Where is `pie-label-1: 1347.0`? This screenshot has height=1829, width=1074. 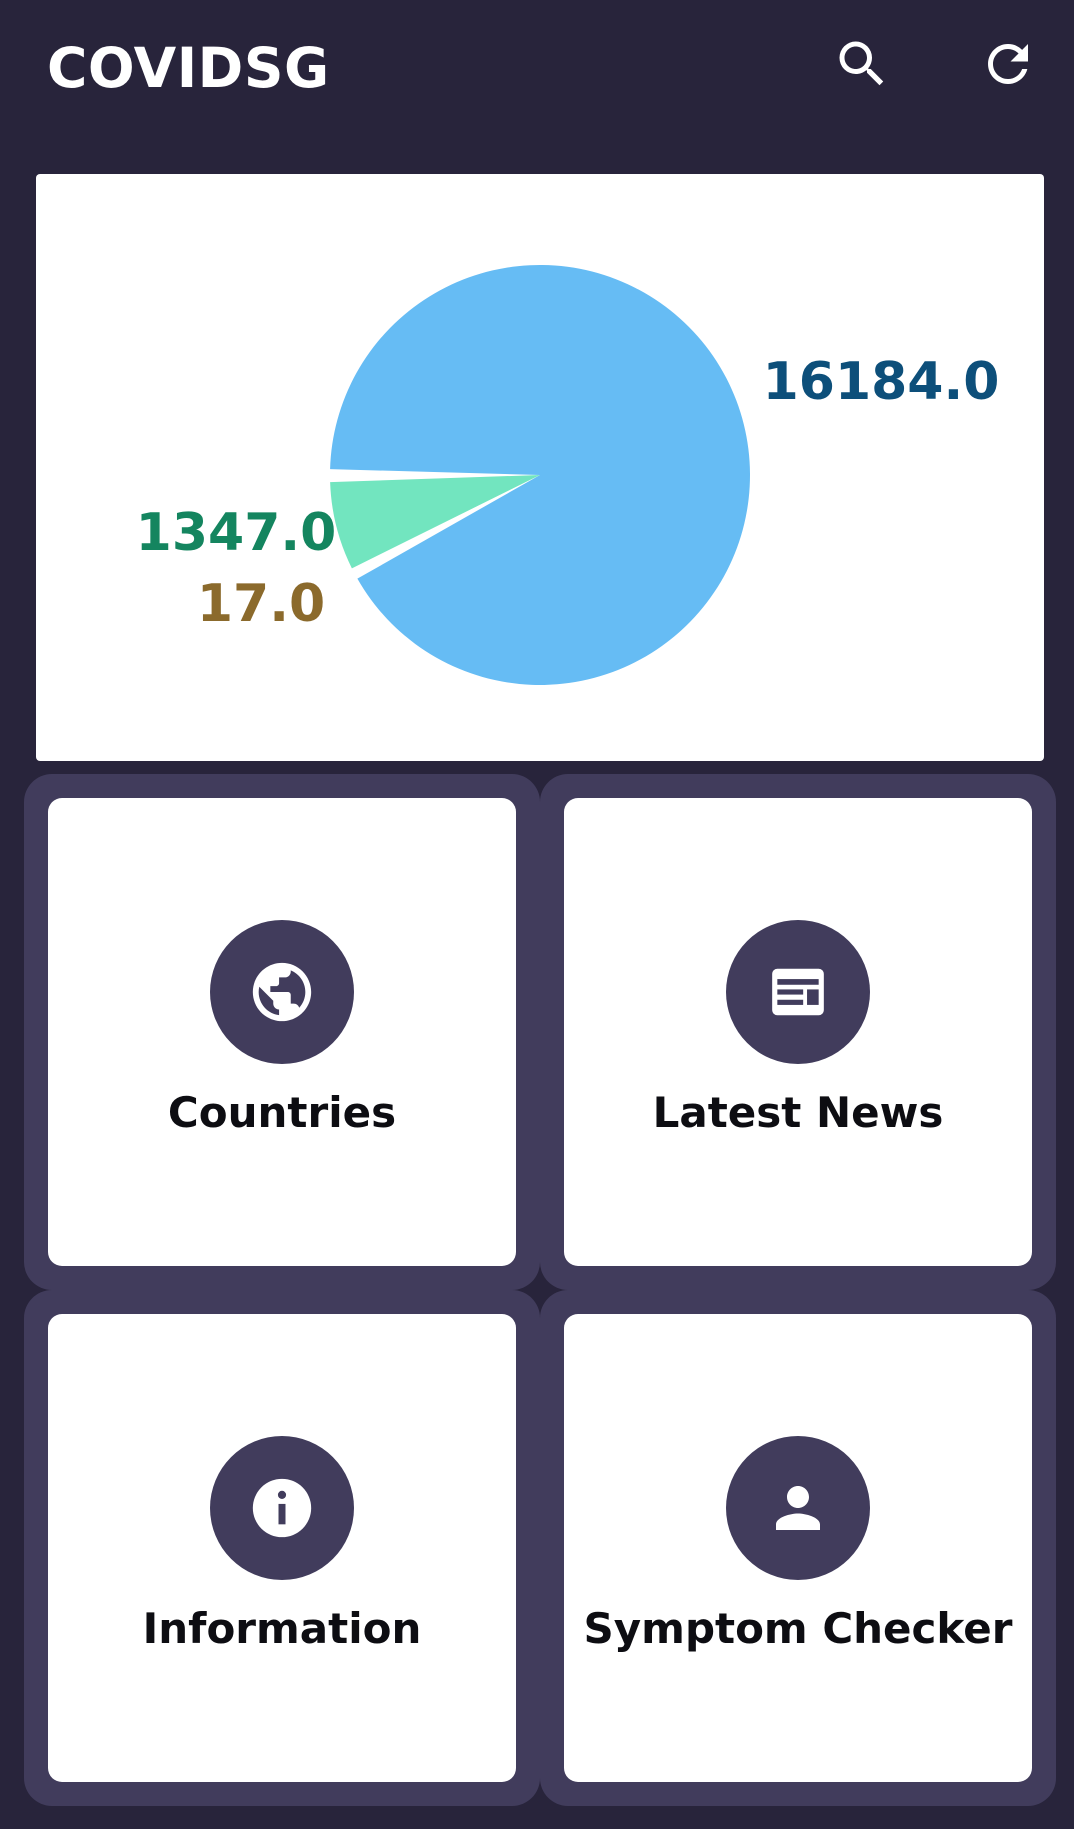
pie-label-1: 1347.0 is located at coordinates (236, 533).